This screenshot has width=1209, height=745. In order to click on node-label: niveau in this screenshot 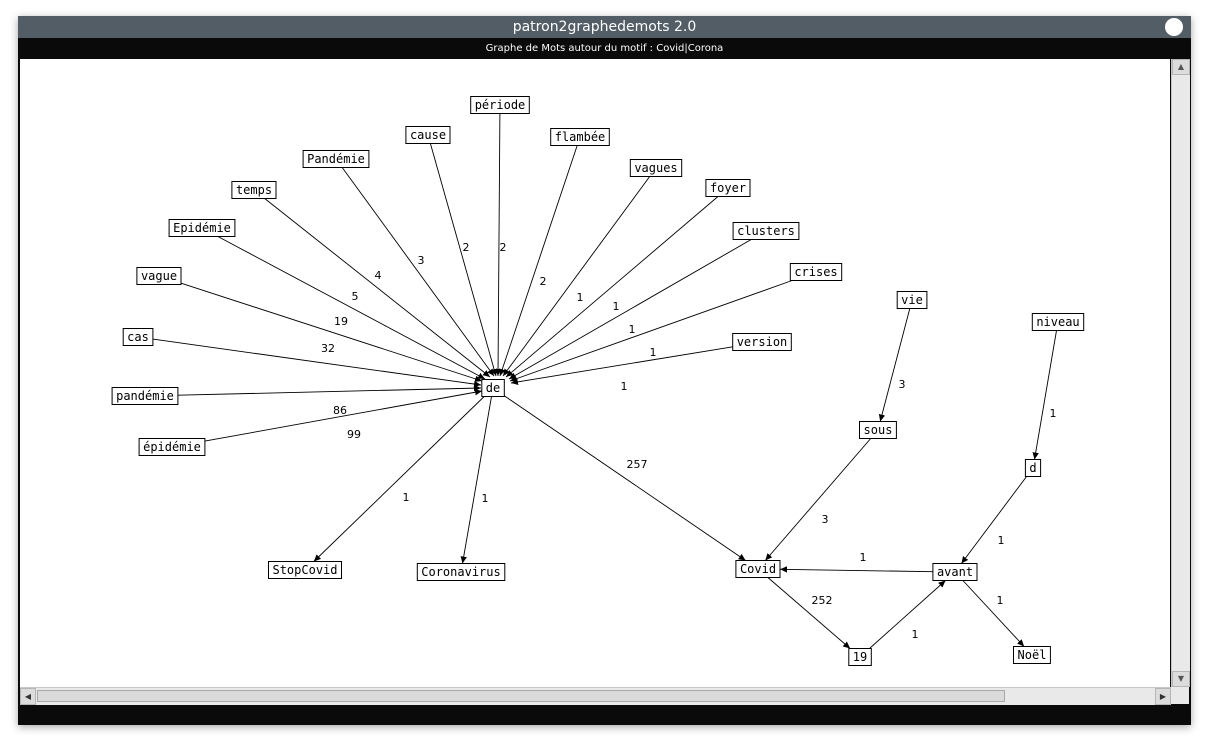, I will do `click(1057, 322)`.